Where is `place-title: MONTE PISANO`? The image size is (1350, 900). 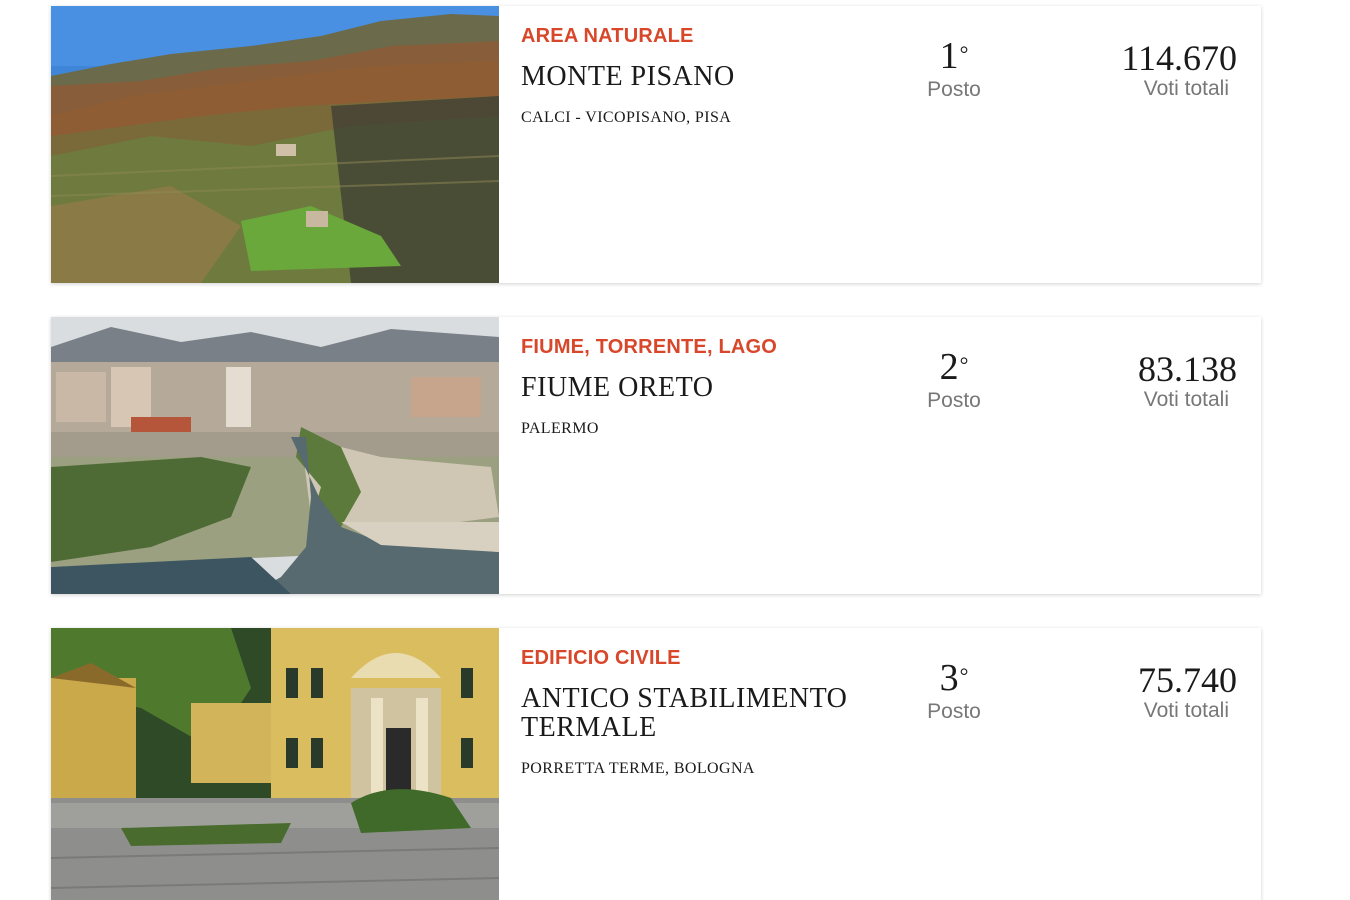
place-title: MONTE PISANO is located at coordinates (701, 76).